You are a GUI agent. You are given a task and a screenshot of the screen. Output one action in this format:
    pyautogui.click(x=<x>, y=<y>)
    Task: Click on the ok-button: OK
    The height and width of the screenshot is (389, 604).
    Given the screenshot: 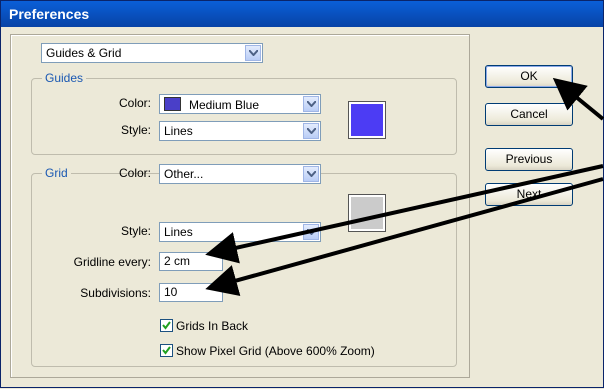 What is the action you would take?
    pyautogui.click(x=529, y=76)
    